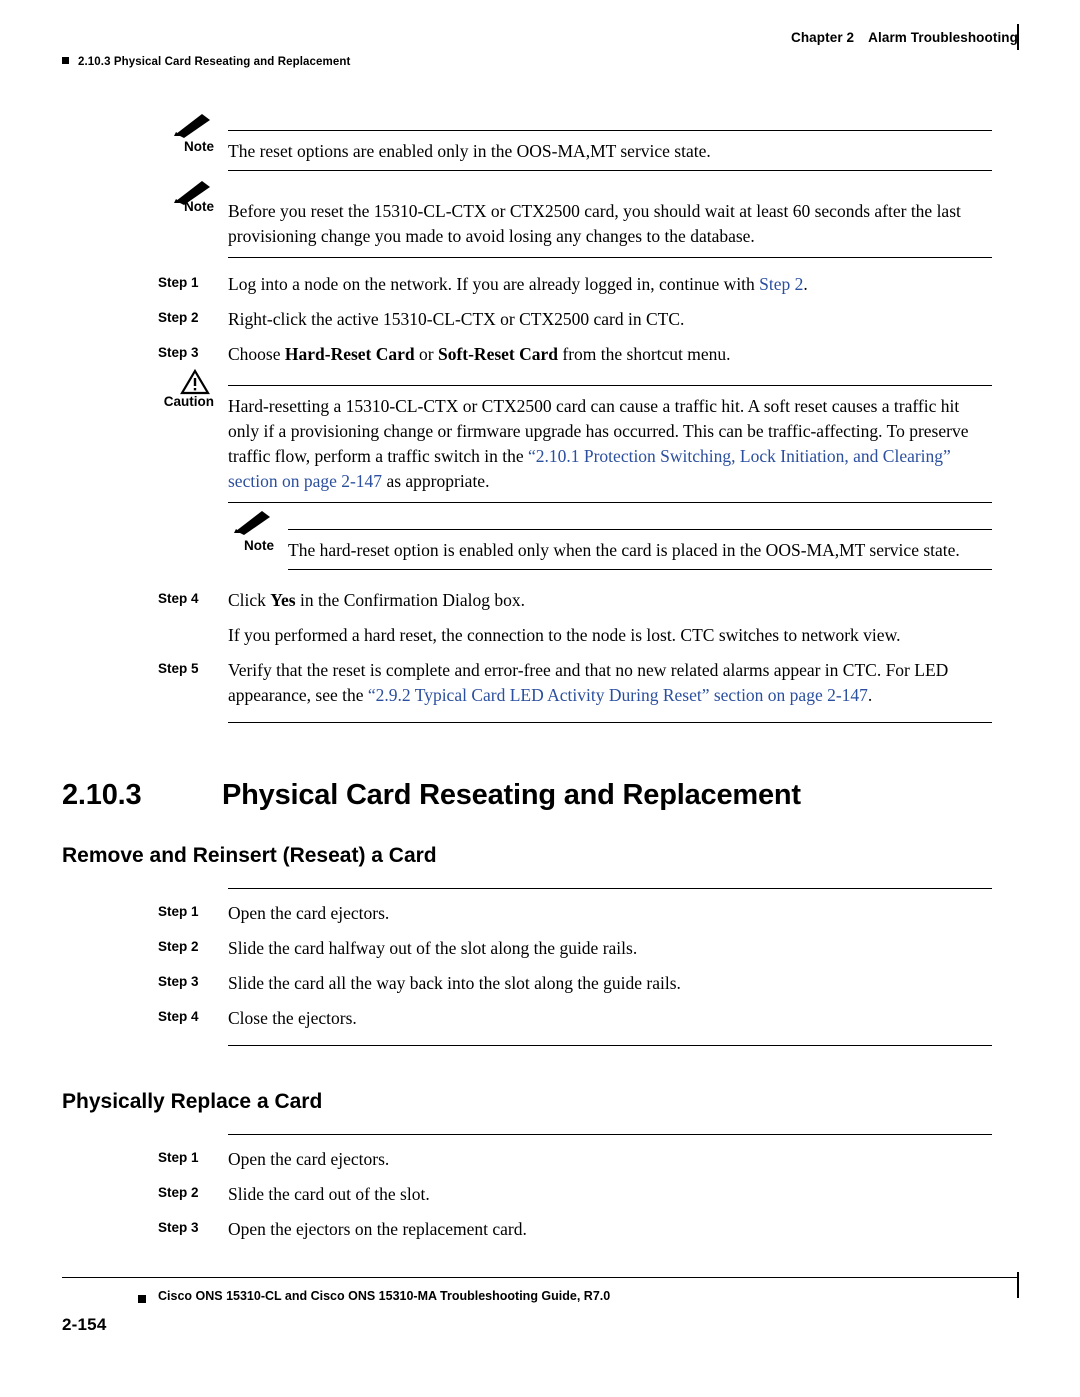 The width and height of the screenshot is (1080, 1397). I want to click on page-number: 2-154, so click(84, 1324).